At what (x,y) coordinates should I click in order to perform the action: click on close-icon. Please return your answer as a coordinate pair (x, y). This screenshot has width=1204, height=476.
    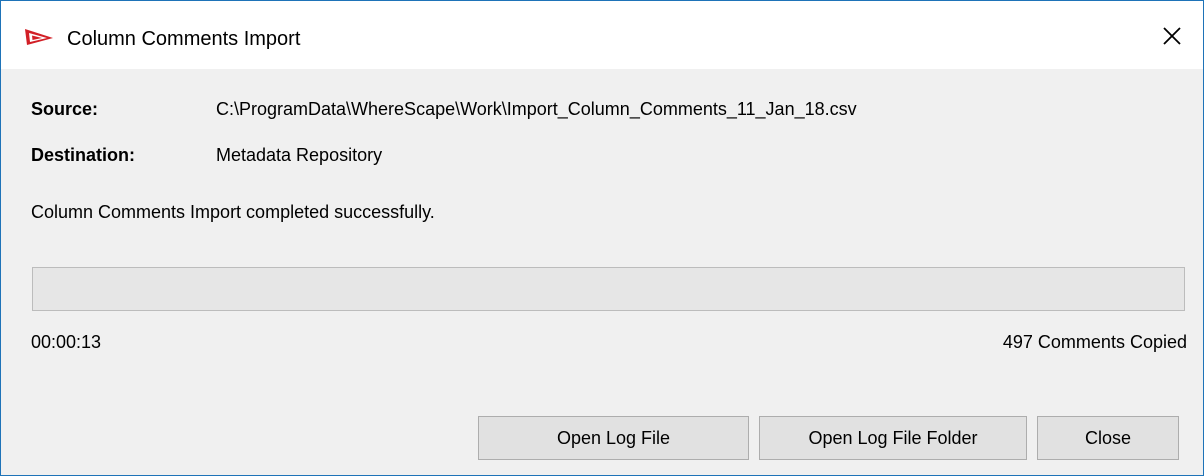
    Looking at the image, I should click on (1172, 36).